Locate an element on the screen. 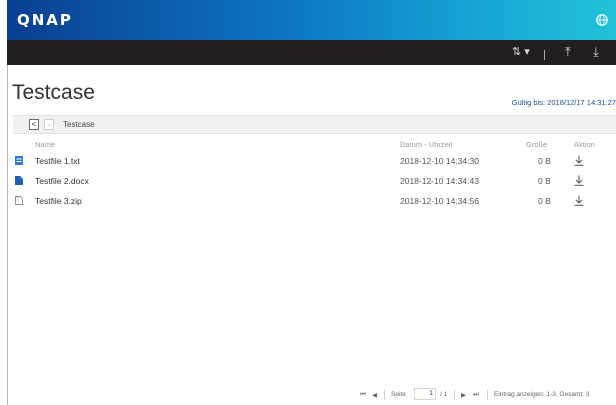  validity-date: Gültig bis: 2018/12/17 14:31:27 is located at coordinates (563, 102).